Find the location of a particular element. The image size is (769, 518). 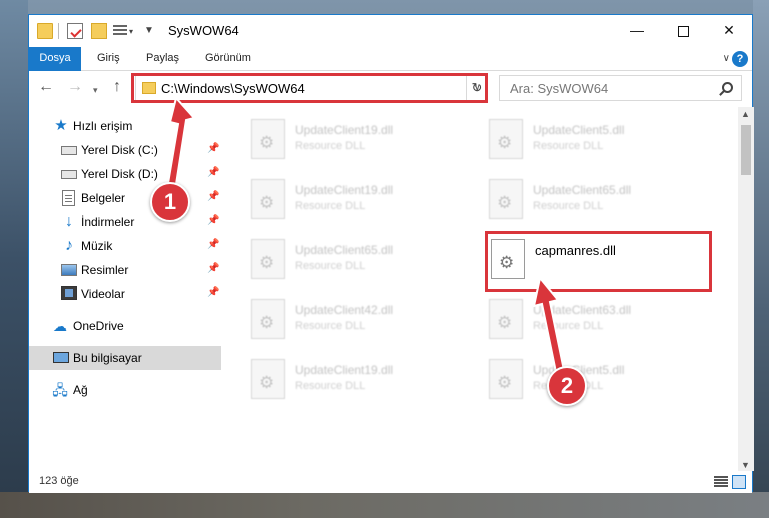

minimize-button: — is located at coordinates (637, 31).